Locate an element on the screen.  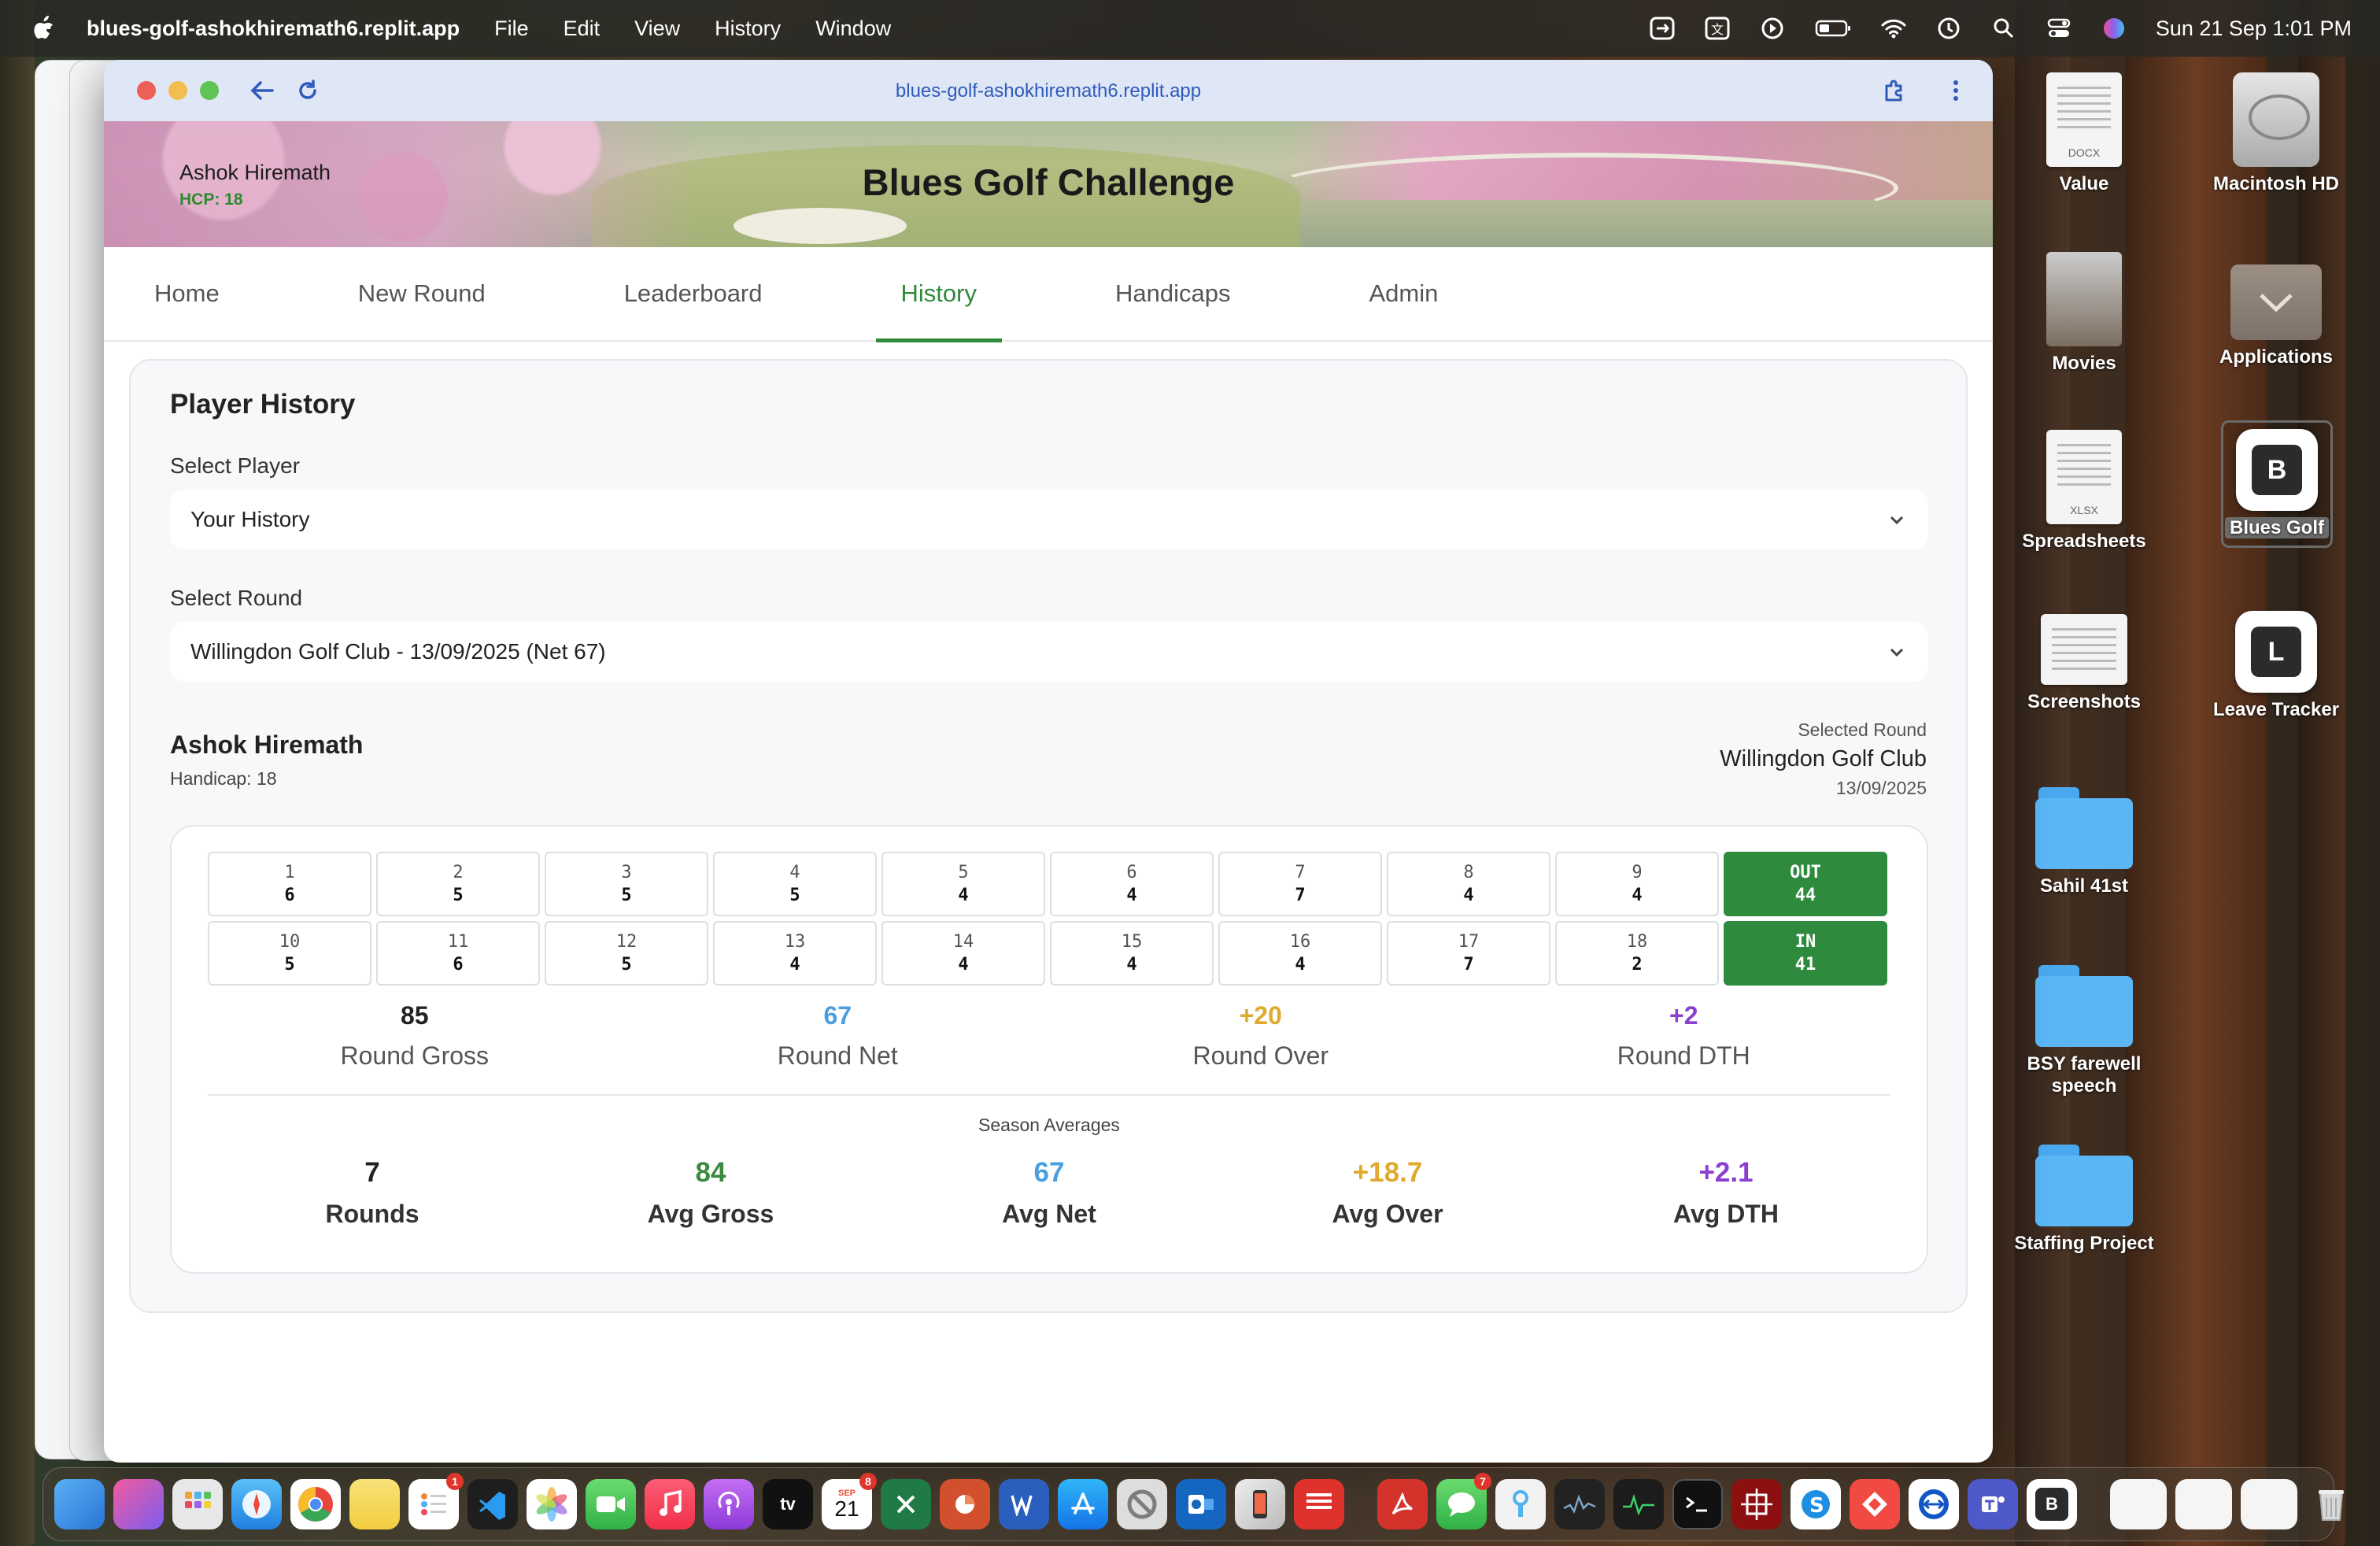
menubar-clock: Sun 21 Sep 1:01 PM is located at coordinates (2254, 29).